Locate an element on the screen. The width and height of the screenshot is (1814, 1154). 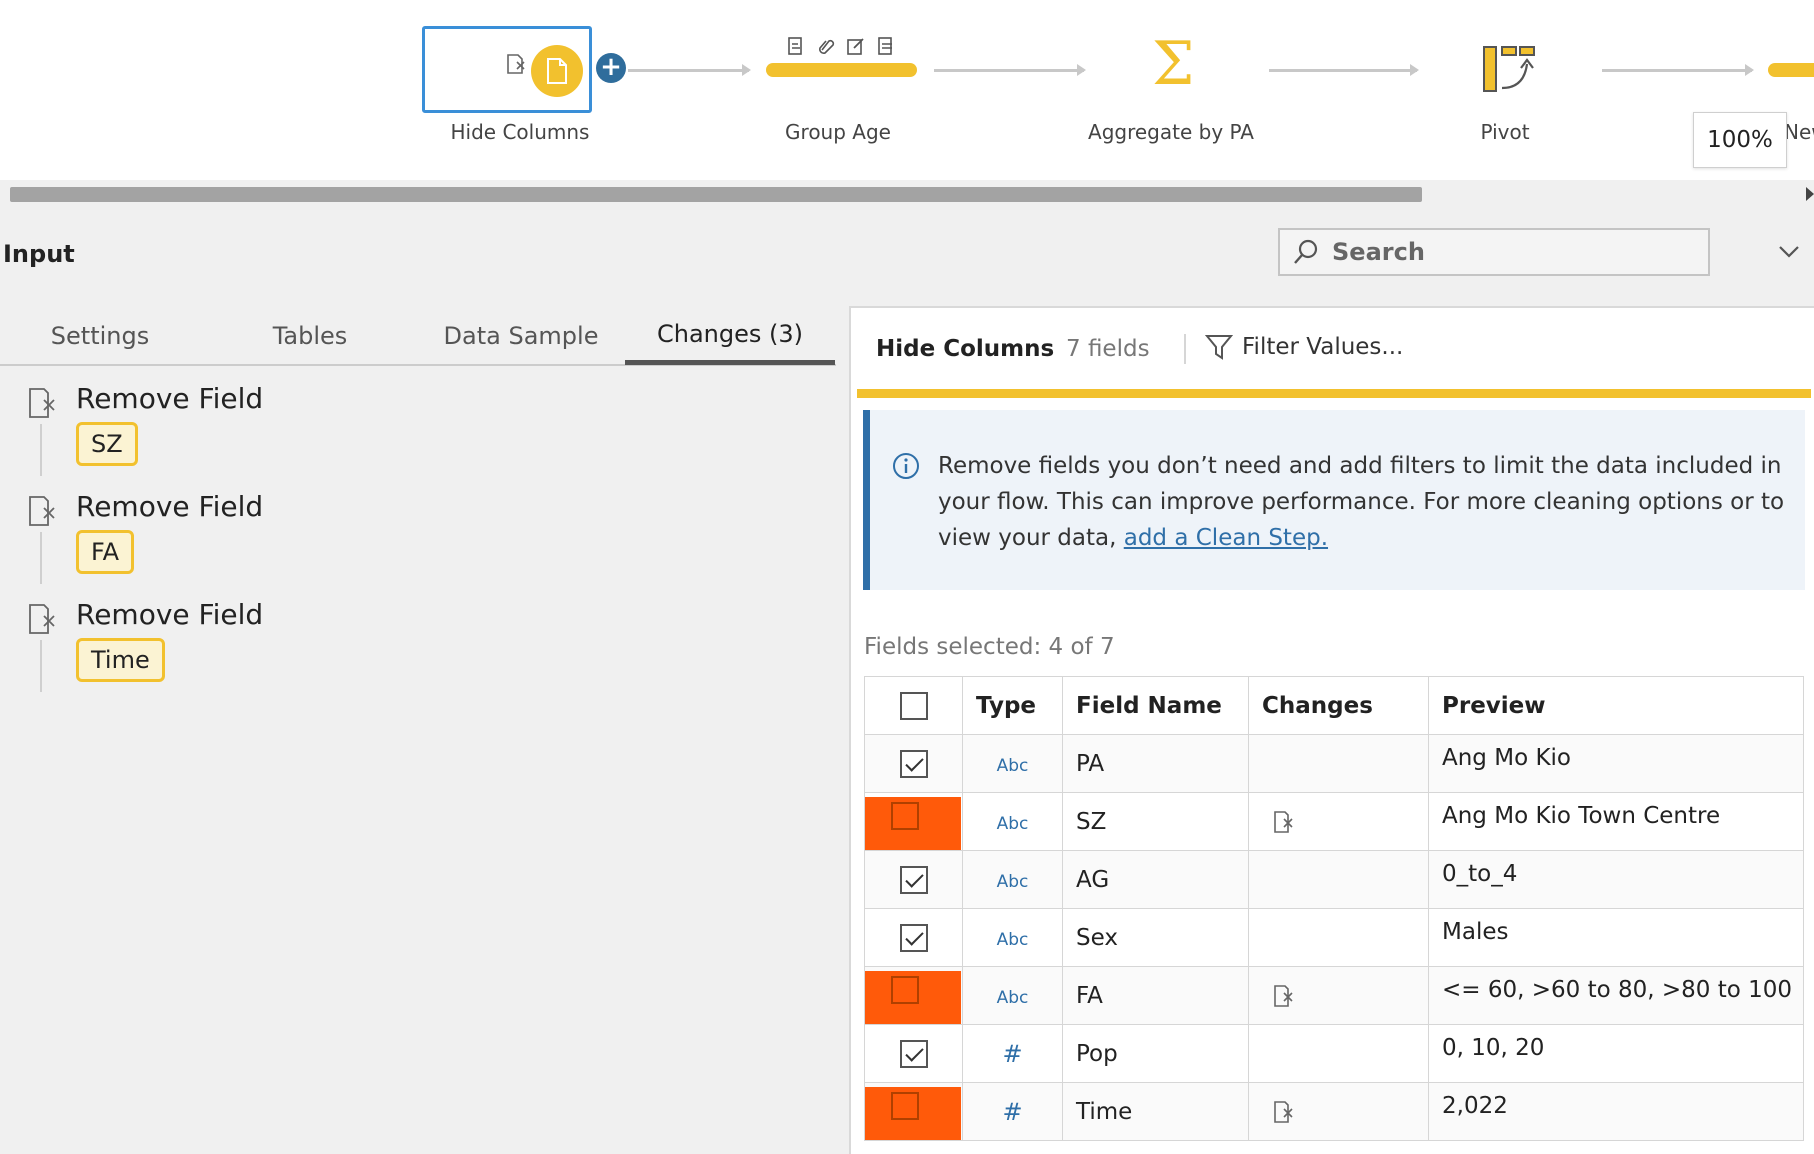
tab-bar: Settings Tables Data Sample Changes (3) is located at coordinates (418, 339).